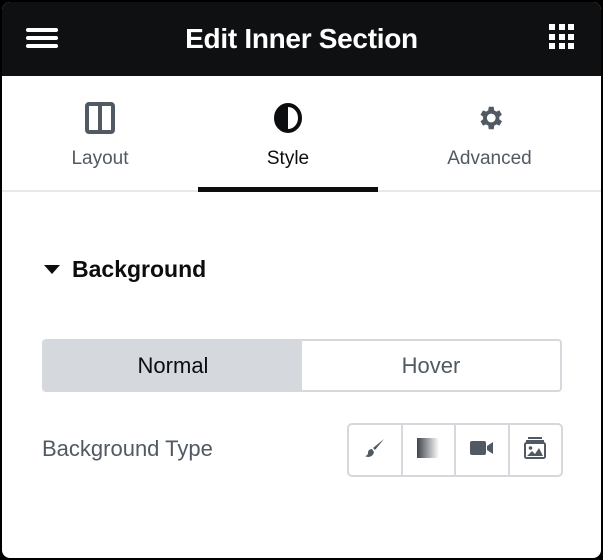 This screenshot has width=603, height=560. I want to click on section-title: Background, so click(139, 269).